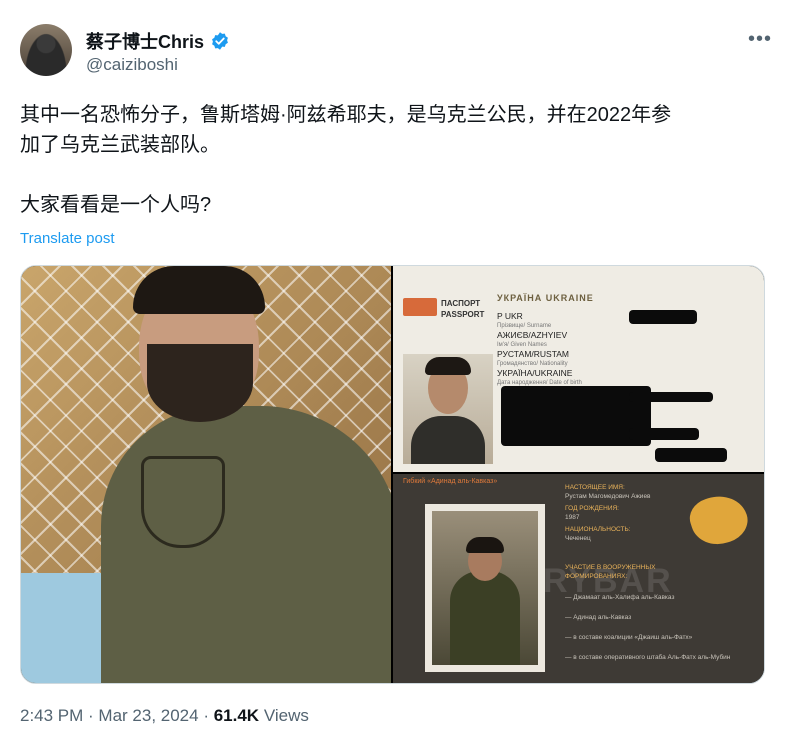  What do you see at coordinates (220, 41) in the screenshot?
I see `verified-badge-icon` at bounding box center [220, 41].